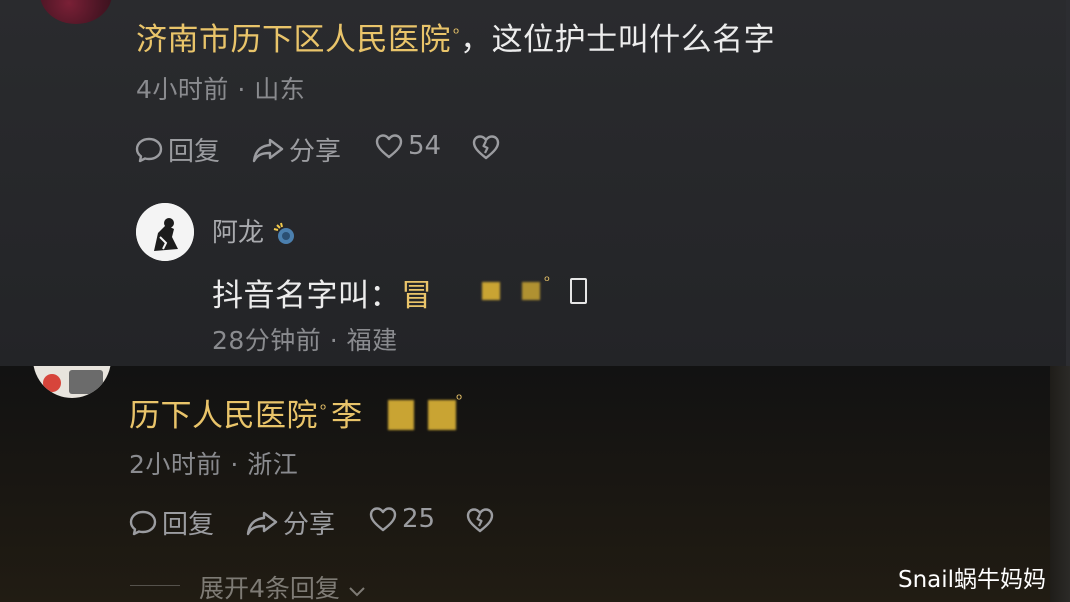 Image resolution: width=1070 pixels, height=602 pixels. Describe the element at coordinates (273, 464) in the screenshot. I see `comment-location: 浙江` at that location.